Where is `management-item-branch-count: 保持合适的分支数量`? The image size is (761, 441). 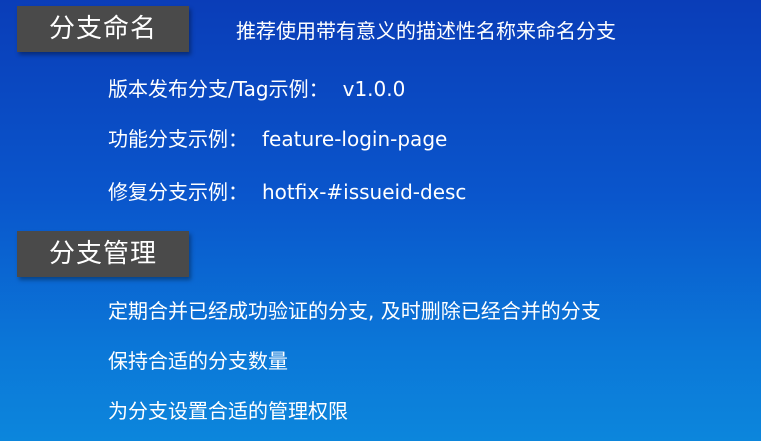
management-item-branch-count: 保持合适的分支数量 is located at coordinates (198, 361).